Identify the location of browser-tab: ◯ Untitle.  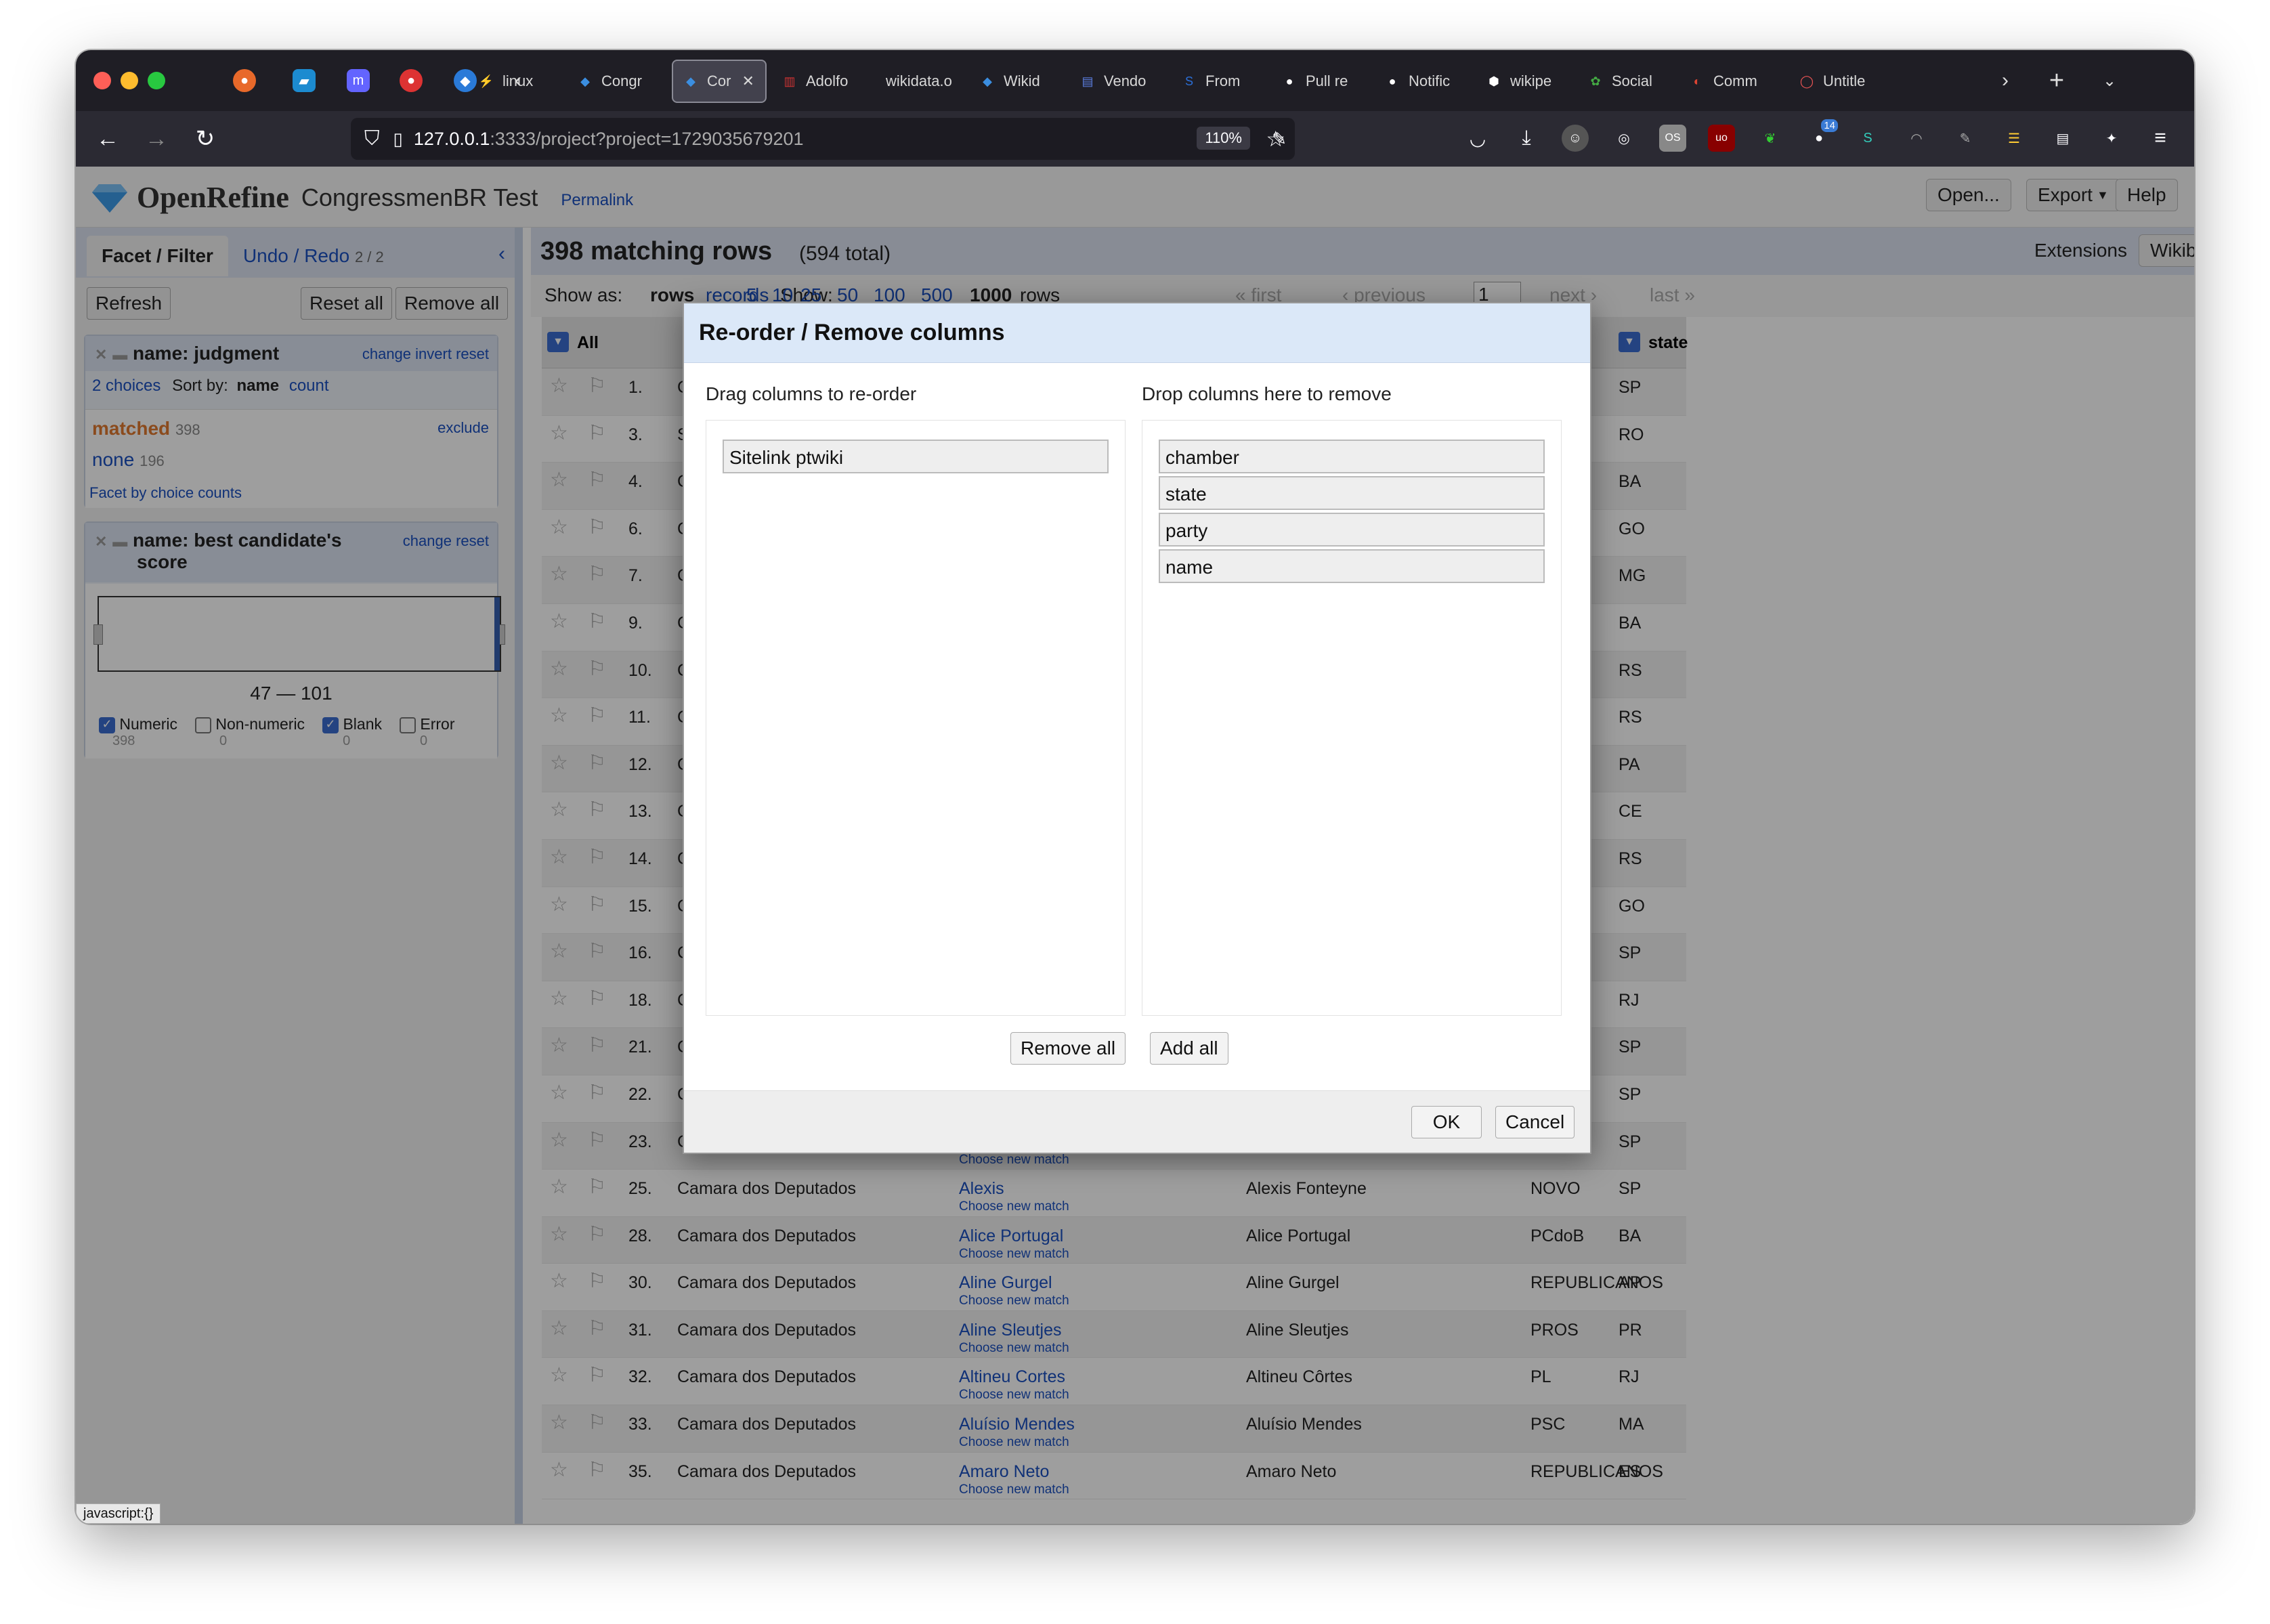
(1840, 81).